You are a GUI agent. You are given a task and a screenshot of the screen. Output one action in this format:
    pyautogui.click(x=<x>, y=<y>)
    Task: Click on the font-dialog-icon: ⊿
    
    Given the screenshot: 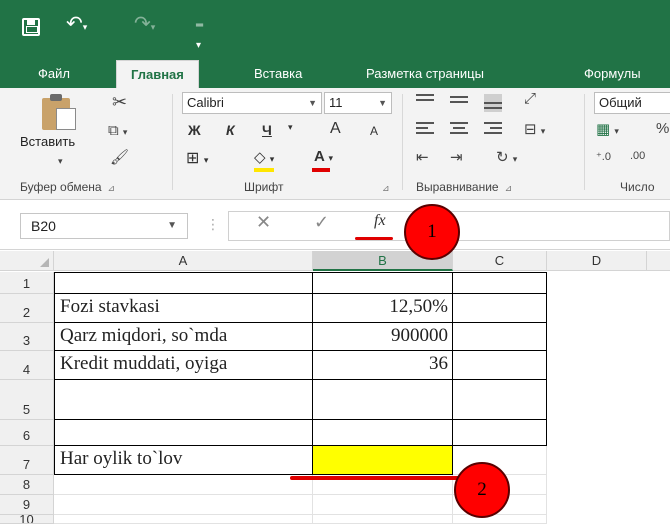 What is the action you would take?
    pyautogui.click(x=386, y=187)
    